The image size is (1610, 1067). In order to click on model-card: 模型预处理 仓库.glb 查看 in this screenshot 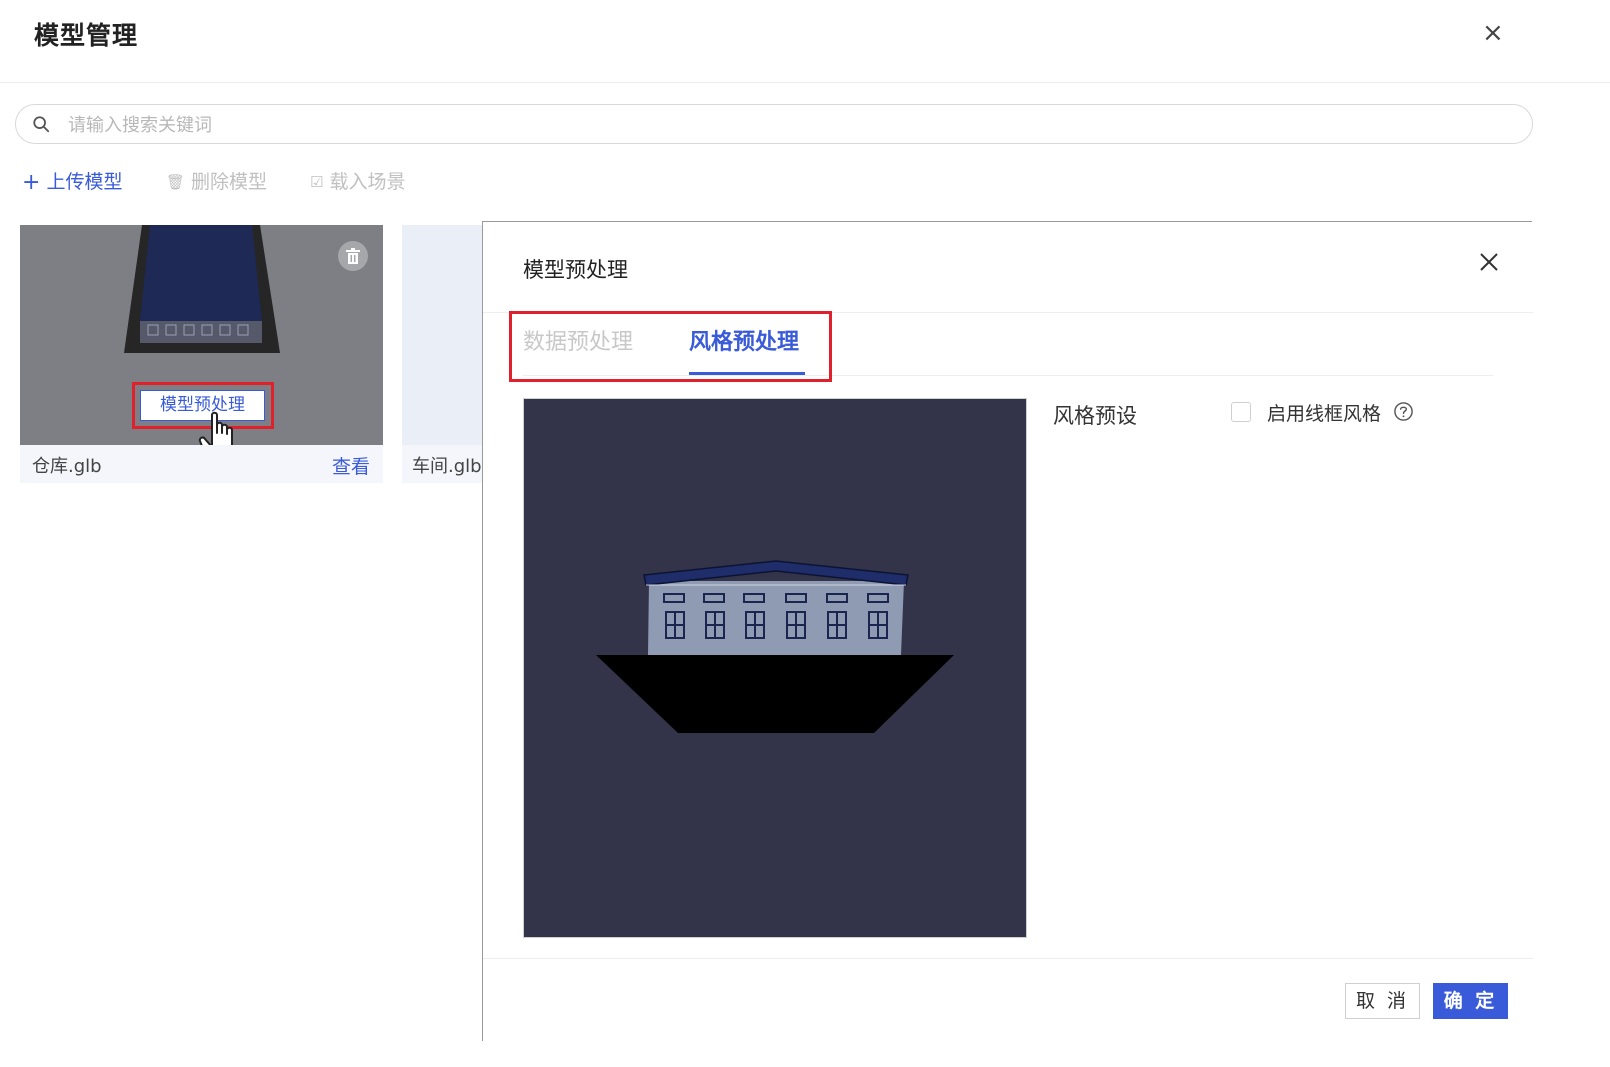, I will do `click(201, 354)`.